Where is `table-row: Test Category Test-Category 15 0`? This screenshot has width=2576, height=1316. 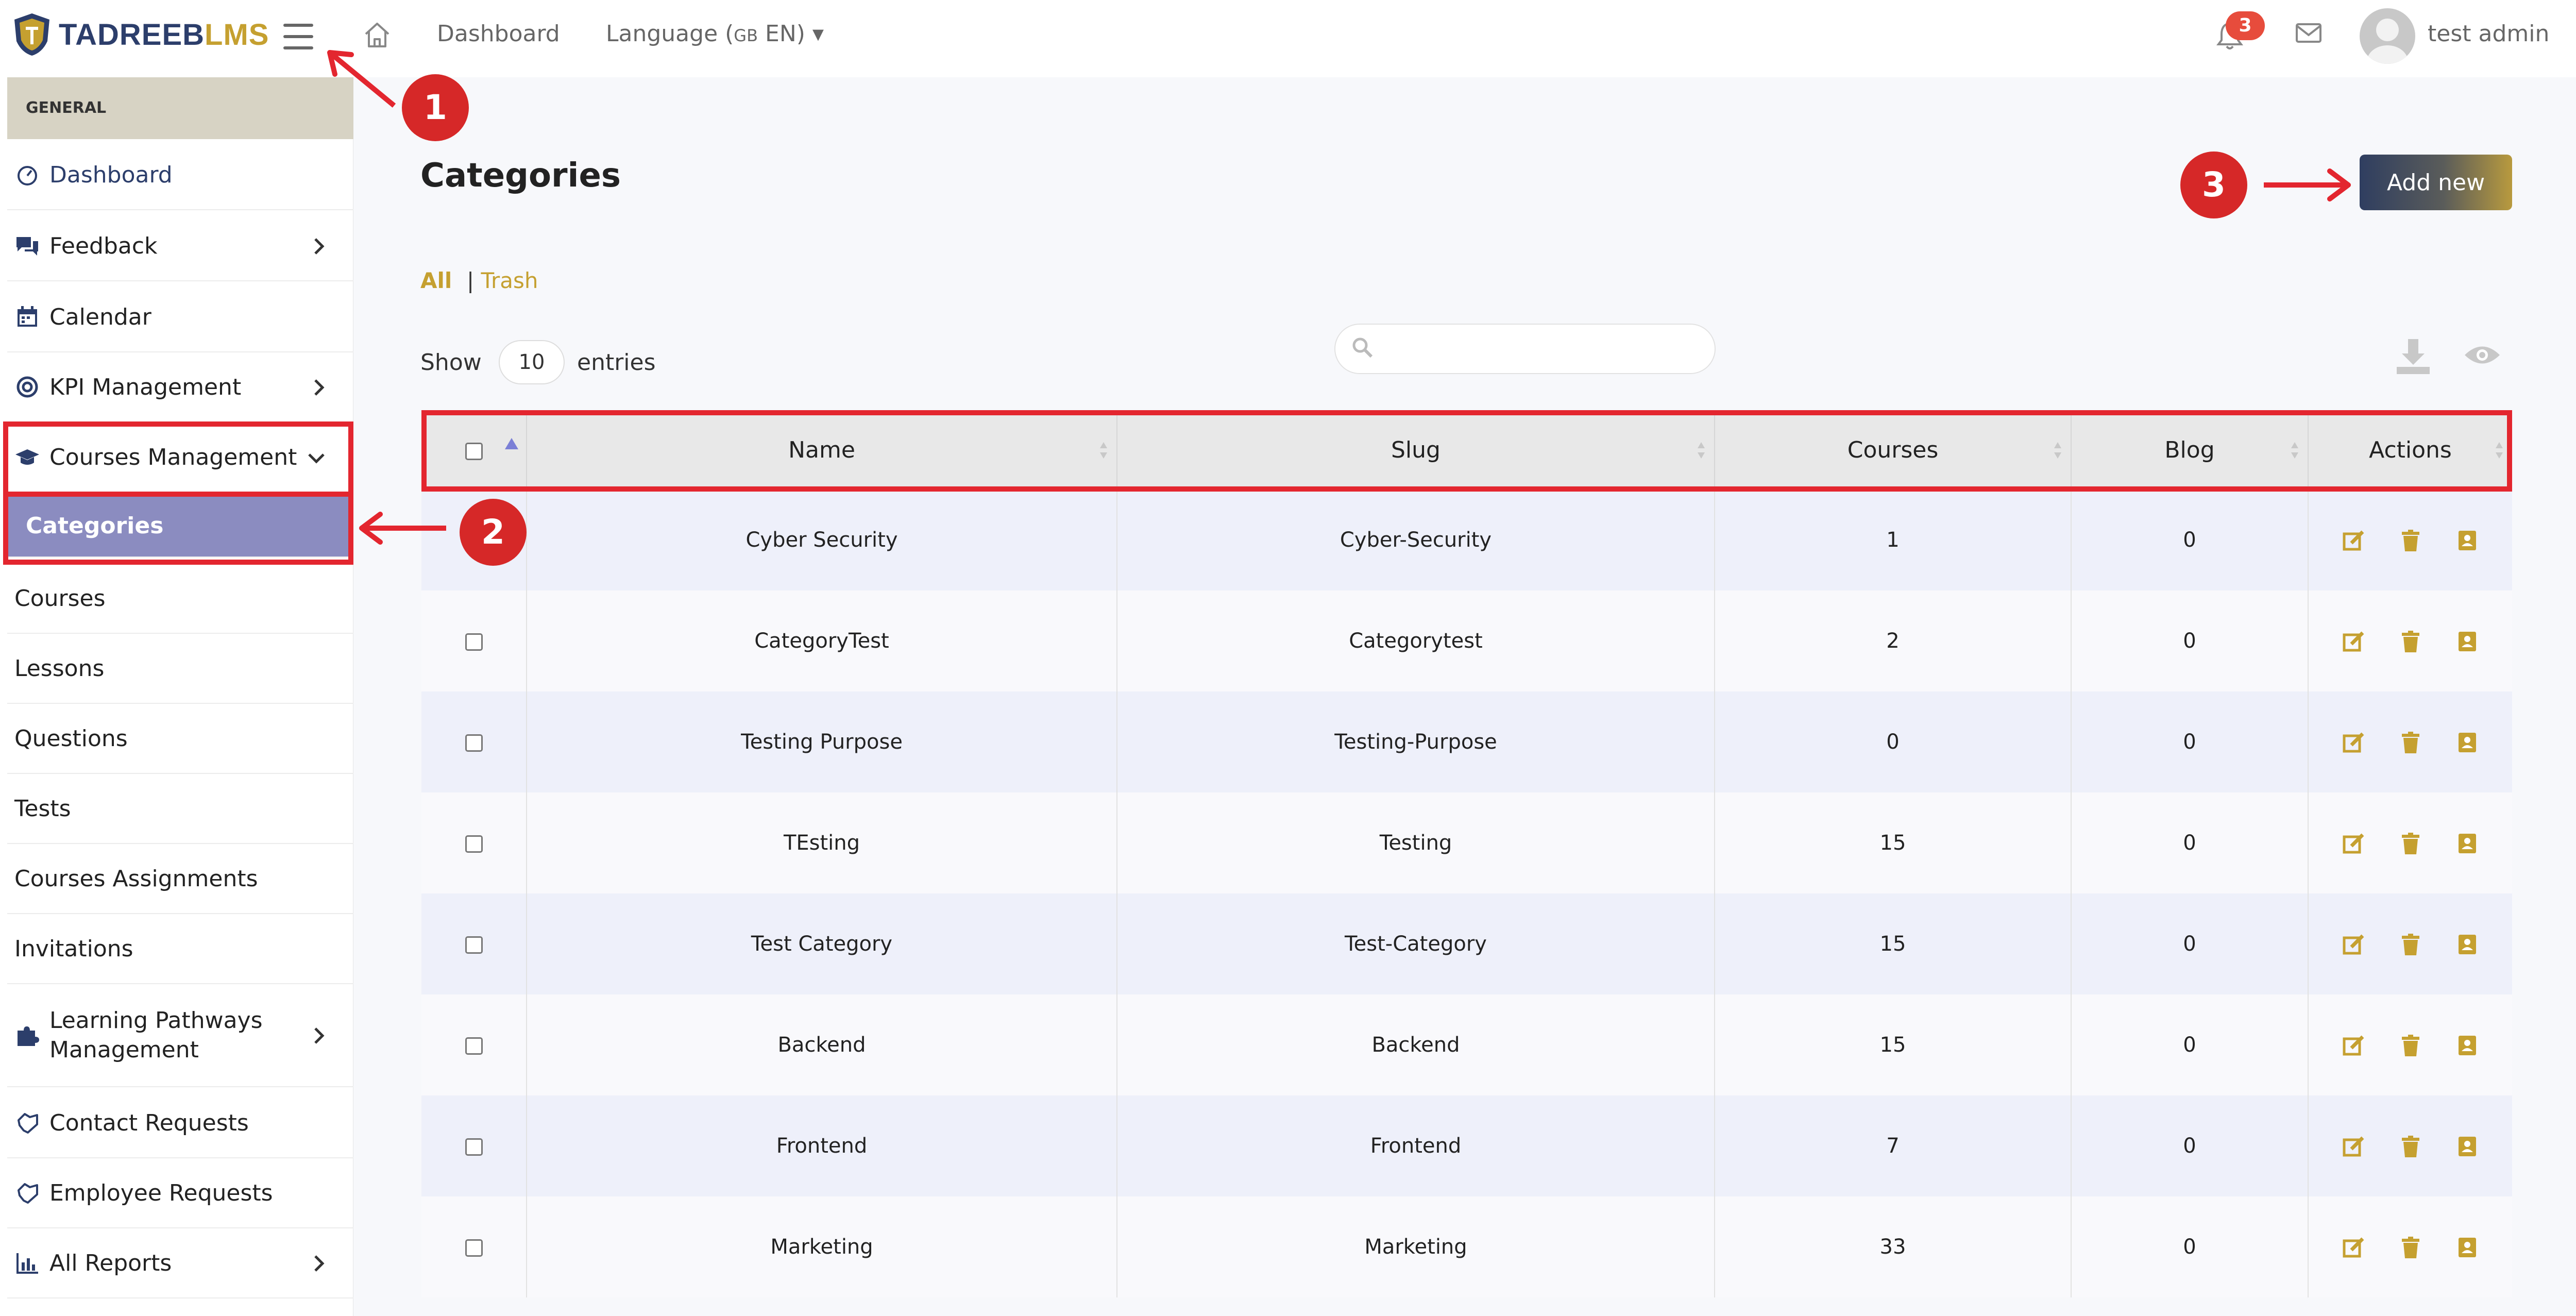
table-row: Test Category Test-Category 15 0 is located at coordinates (1466, 943).